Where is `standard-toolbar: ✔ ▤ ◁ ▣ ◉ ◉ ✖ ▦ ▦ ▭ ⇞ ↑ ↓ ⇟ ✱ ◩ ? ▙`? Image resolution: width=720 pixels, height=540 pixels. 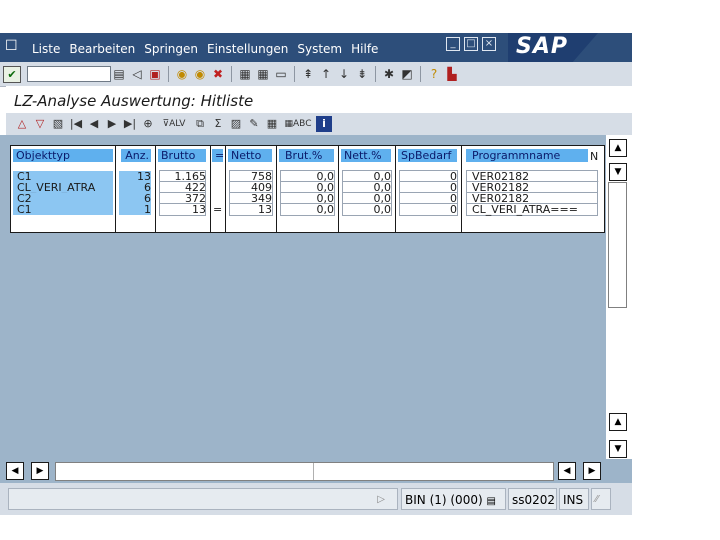
standard-toolbar: ✔ ▤ ◁ ▣ ◉ ◉ ✖ ▦ ▦ ▭ ⇞ ↑ ↓ ⇟ ✱ ◩ ? ▙ is located at coordinates (316, 74).